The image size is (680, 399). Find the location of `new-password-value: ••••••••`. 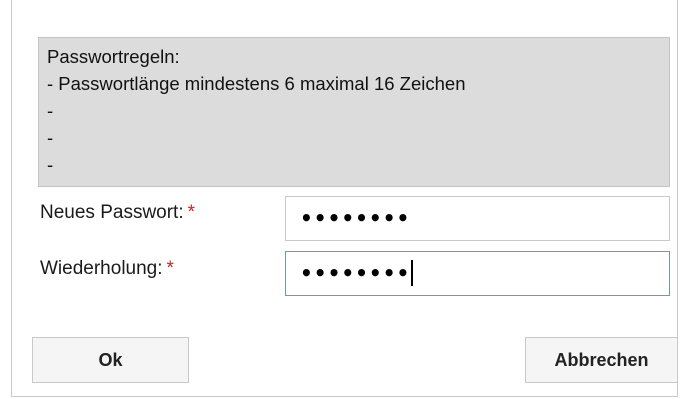

new-password-value: •••••••• is located at coordinates (355, 218).